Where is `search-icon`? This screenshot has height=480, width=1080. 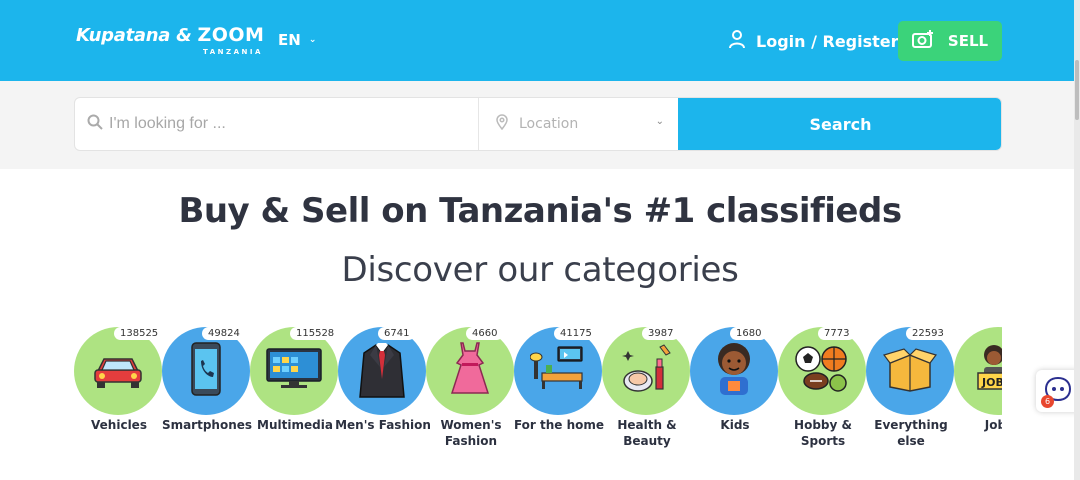
search-icon is located at coordinates (95, 124).